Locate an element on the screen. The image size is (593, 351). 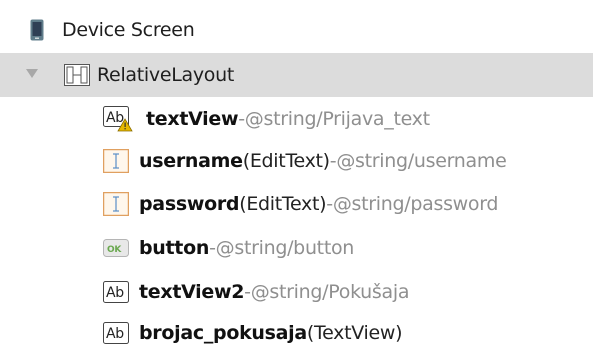
tree-item-textview: Ab textView - @string/Prijava_text is located at coordinates (296, 119).